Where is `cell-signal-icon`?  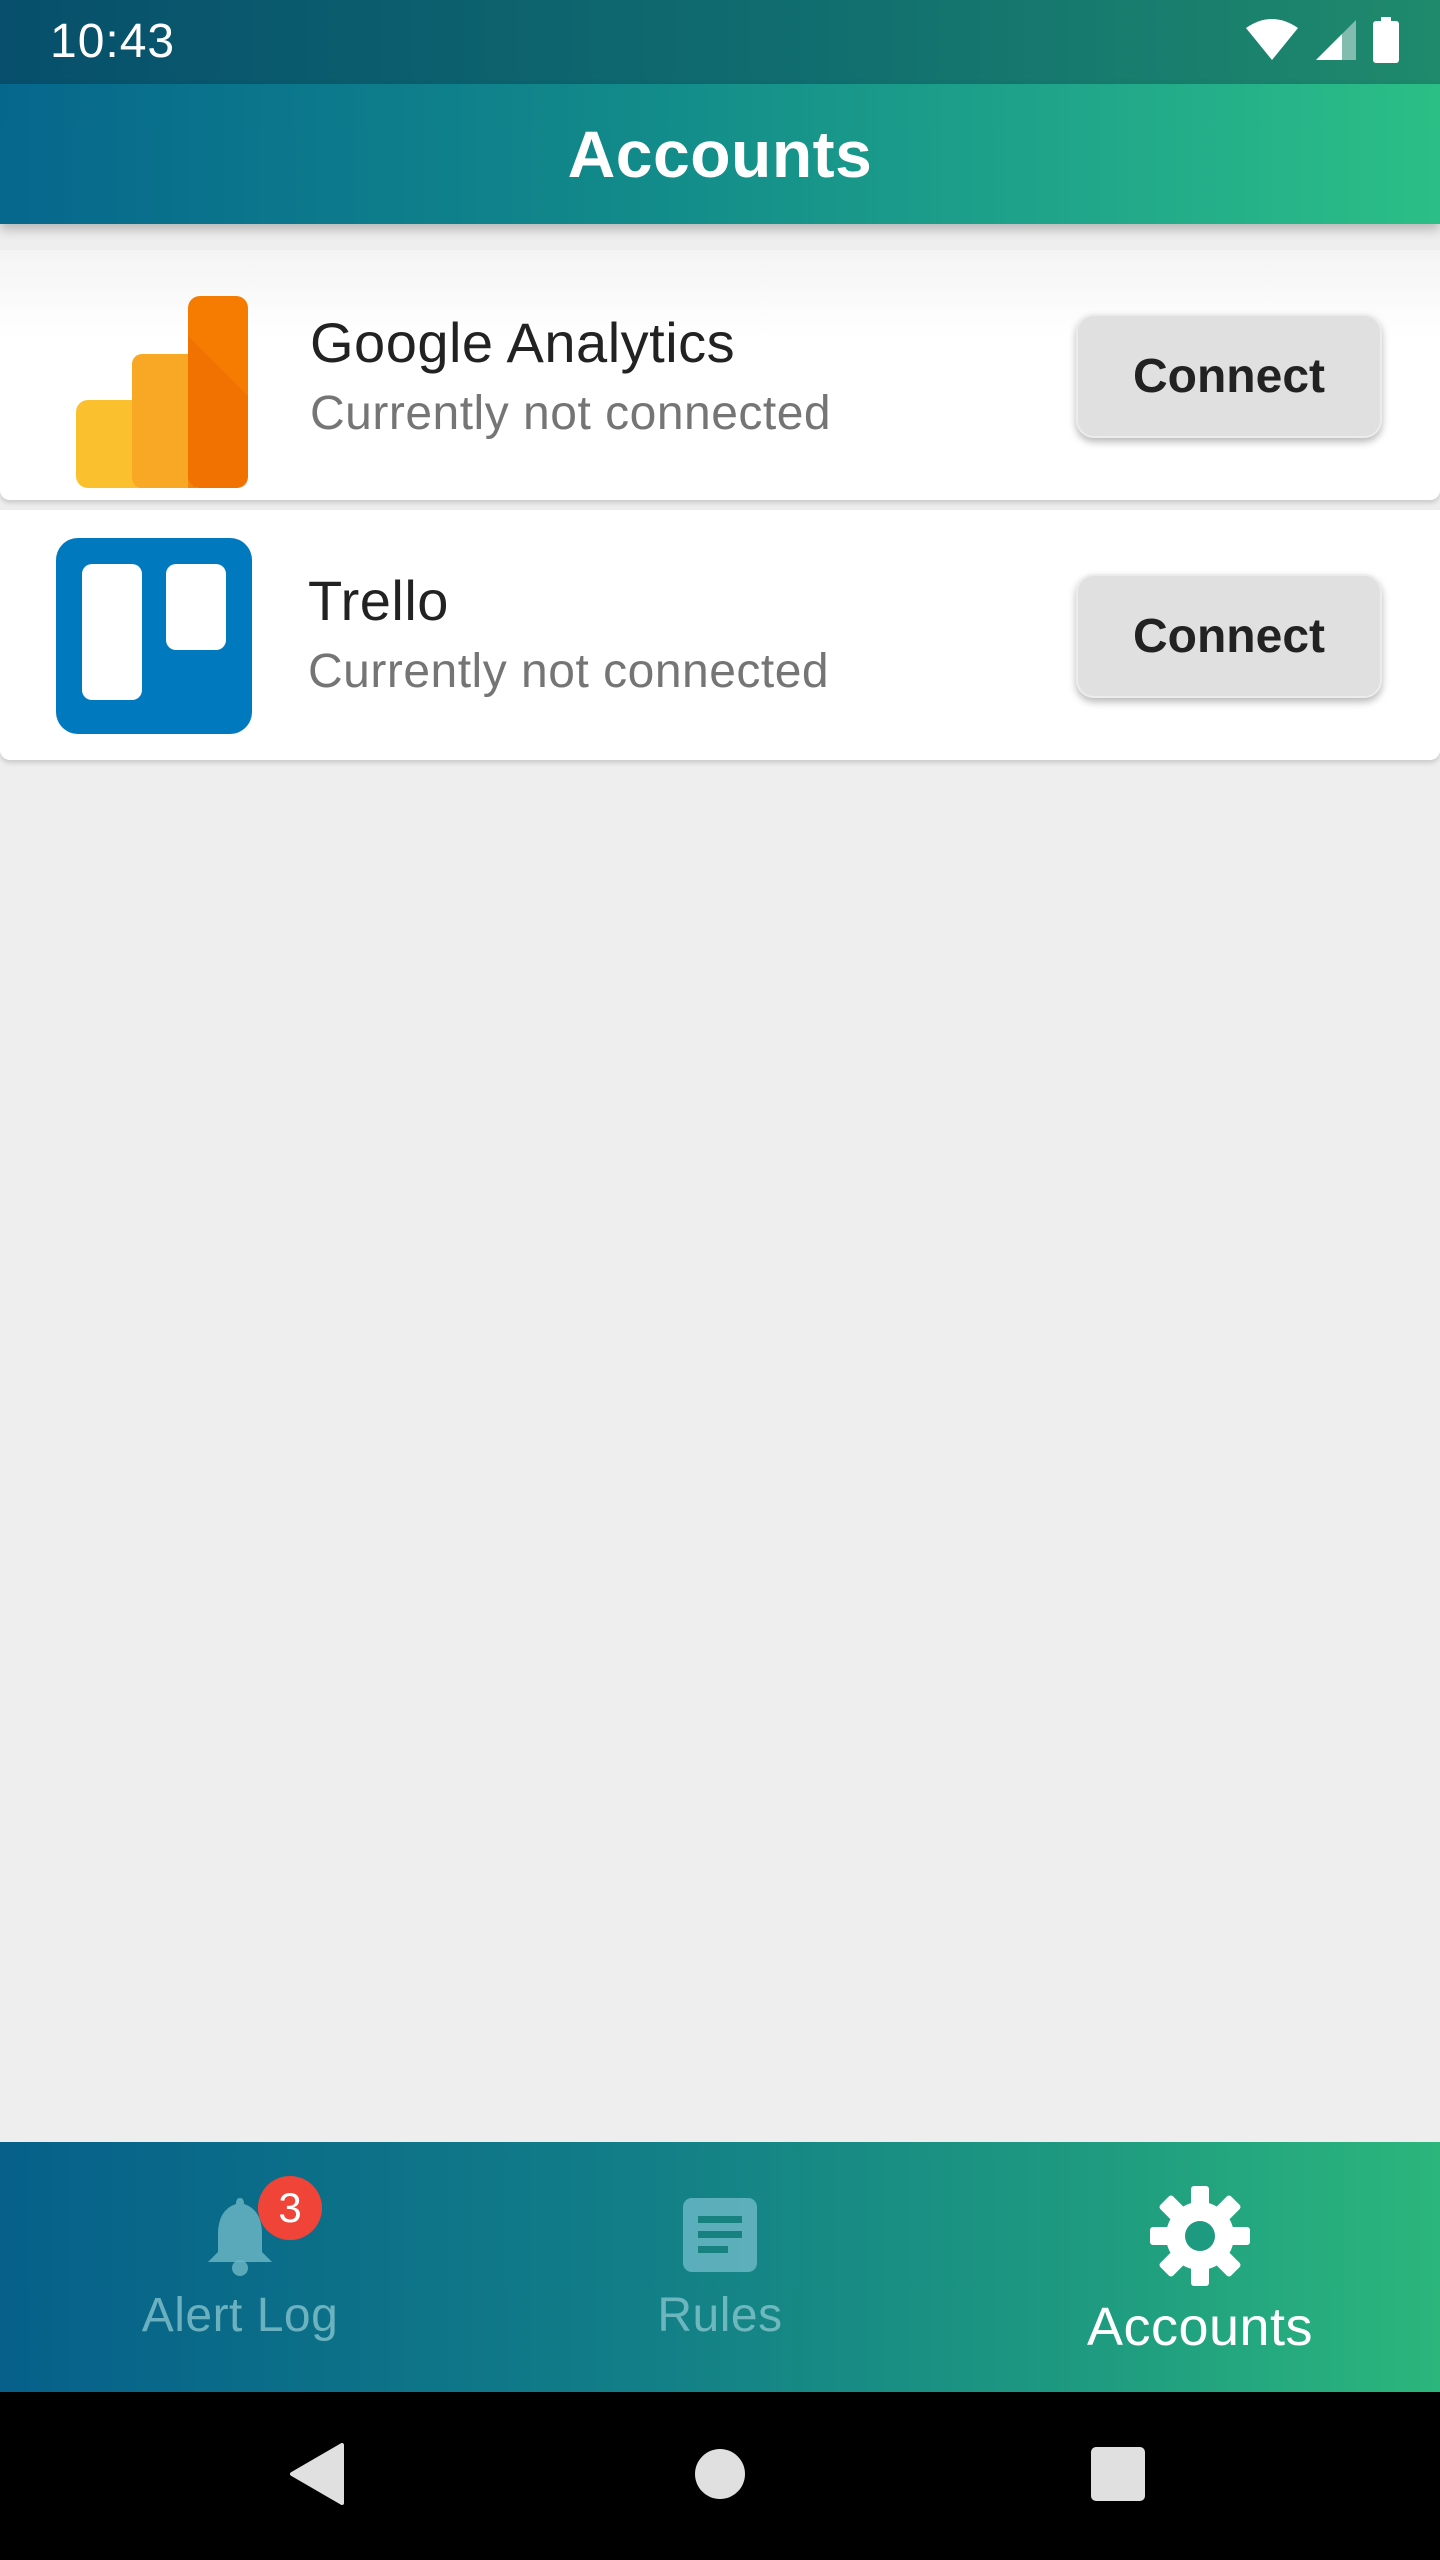
cell-signal-icon is located at coordinates (1336, 42).